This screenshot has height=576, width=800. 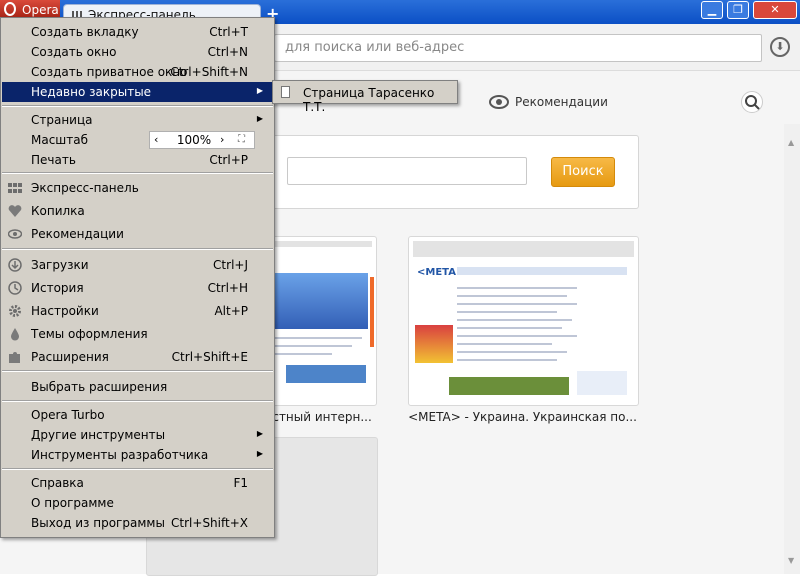 What do you see at coordinates (320, 301) in the screenshot?
I see `thumbnail-image` at bounding box center [320, 301].